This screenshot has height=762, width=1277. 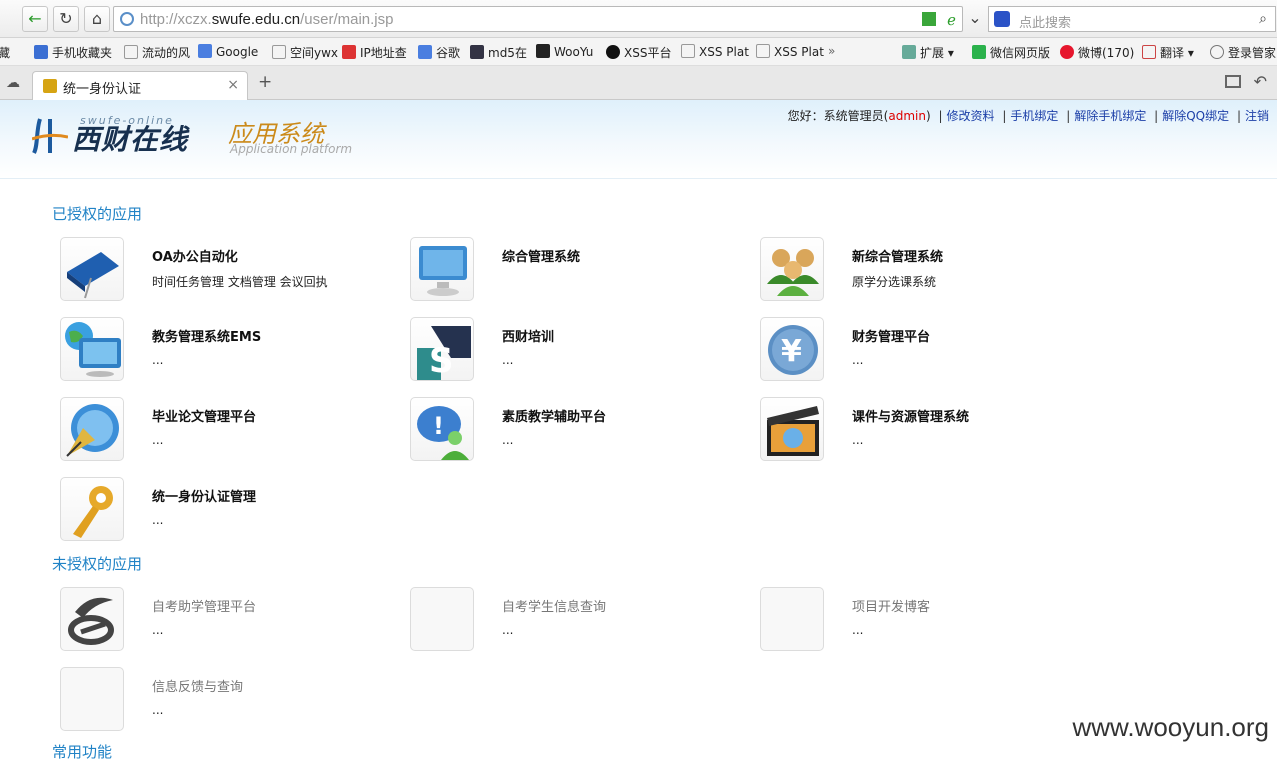 What do you see at coordinates (1002, 19) in the screenshot?
I see `baidu-icon` at bounding box center [1002, 19].